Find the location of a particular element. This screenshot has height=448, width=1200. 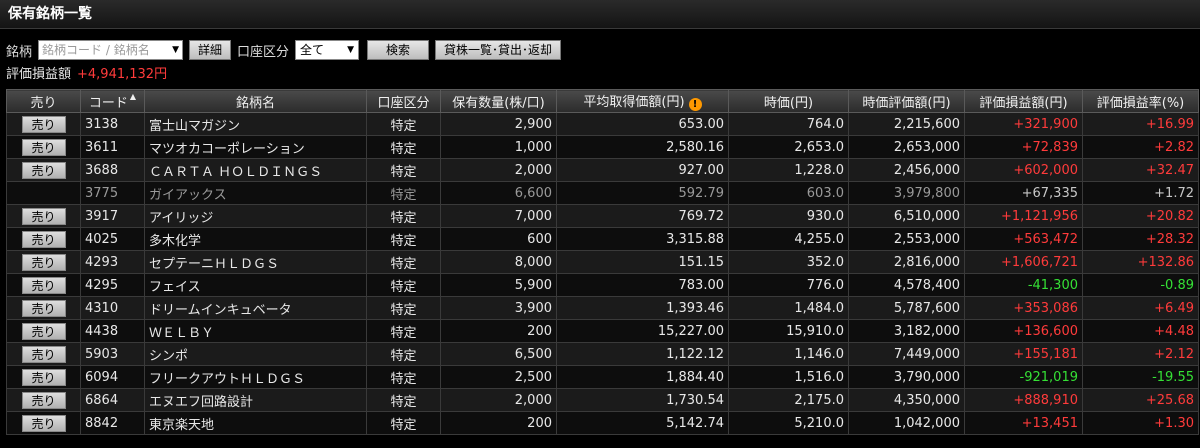

stock-search-combo: 銘柄コード / 銘柄名 ▼ is located at coordinates (111, 50).